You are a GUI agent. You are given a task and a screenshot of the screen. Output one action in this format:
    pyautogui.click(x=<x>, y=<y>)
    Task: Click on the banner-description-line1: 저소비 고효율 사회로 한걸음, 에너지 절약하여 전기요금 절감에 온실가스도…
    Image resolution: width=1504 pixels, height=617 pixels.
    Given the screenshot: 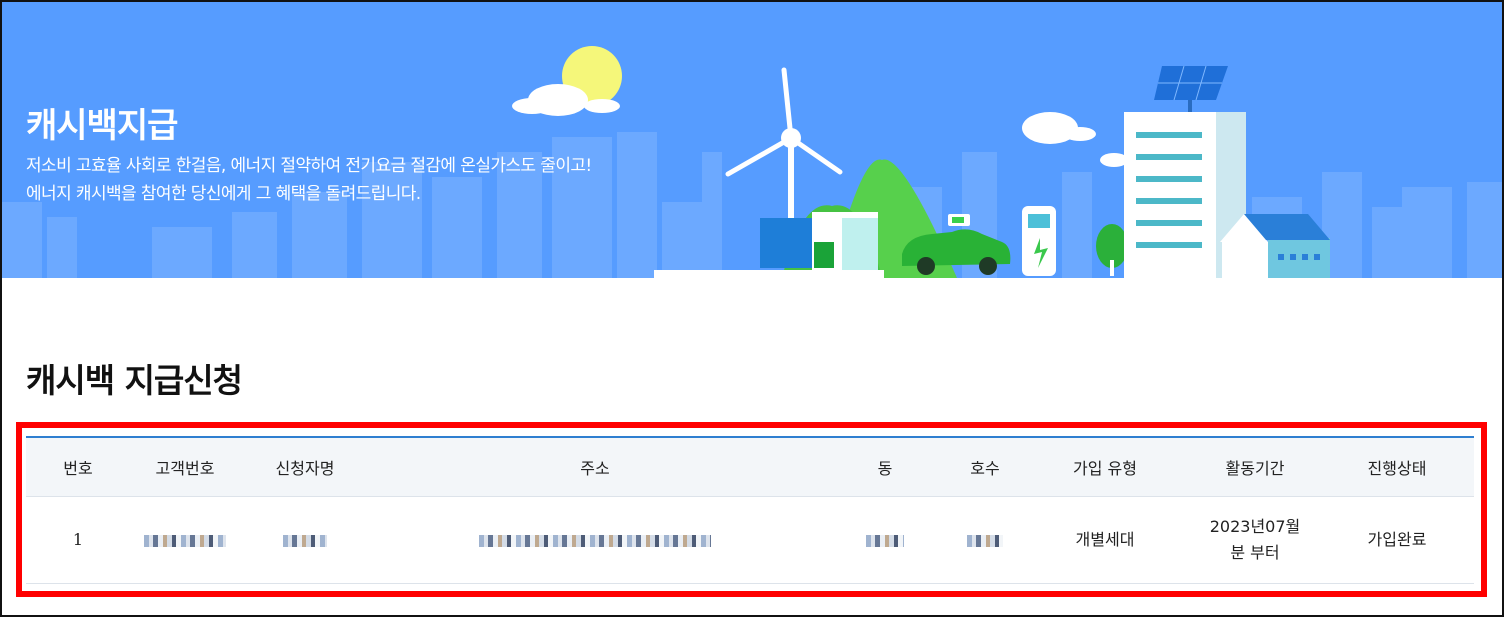 What is the action you would take?
    pyautogui.click(x=309, y=166)
    